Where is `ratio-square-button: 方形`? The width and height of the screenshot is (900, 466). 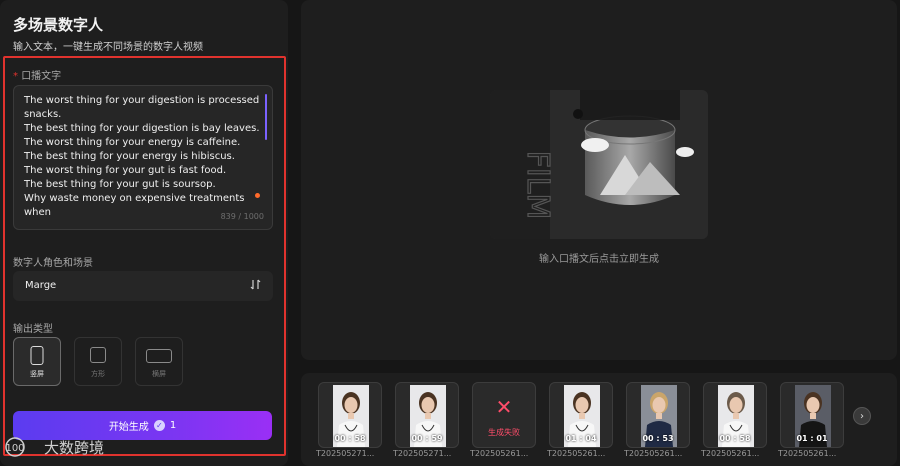 ratio-square-button: 方形 is located at coordinates (98, 361).